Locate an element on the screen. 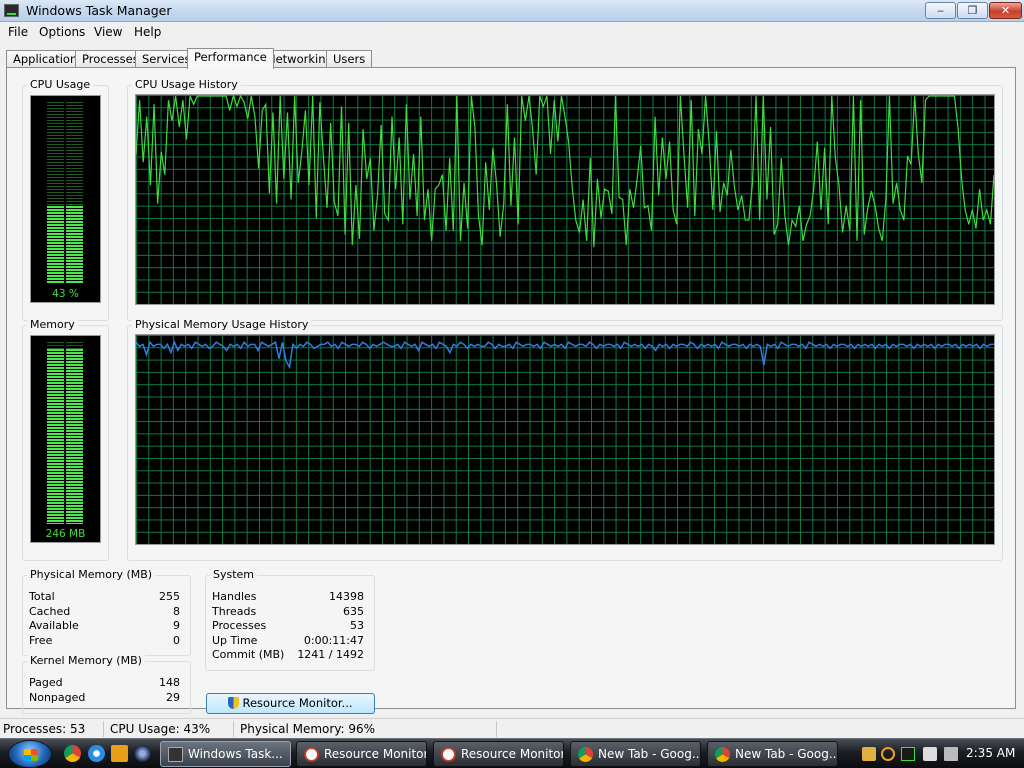  windows-logo-icon is located at coordinates (31, 755).